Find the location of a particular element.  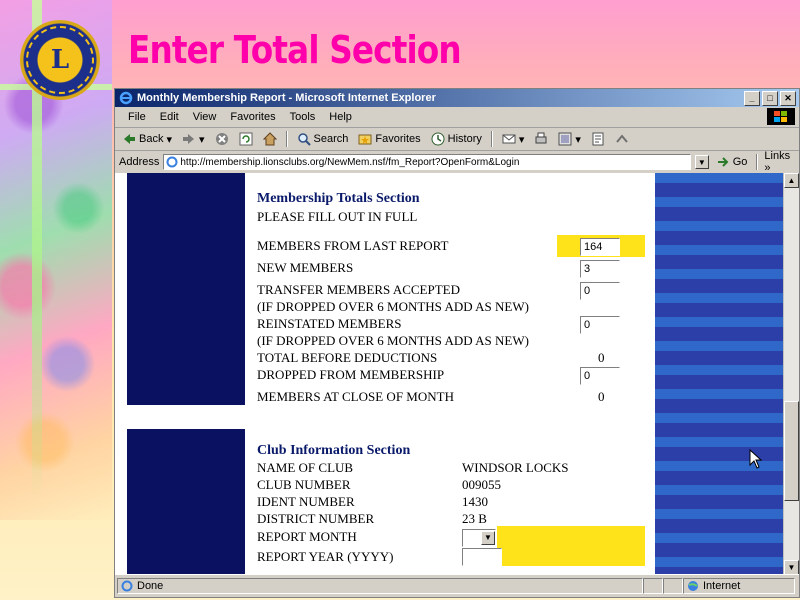

maximize-button: □ is located at coordinates (770, 98).